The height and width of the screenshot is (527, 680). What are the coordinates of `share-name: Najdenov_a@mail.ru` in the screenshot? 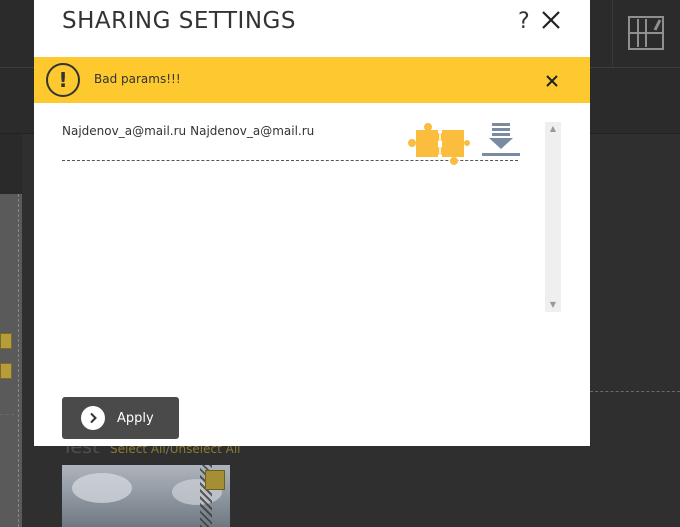 It's located at (252, 131).